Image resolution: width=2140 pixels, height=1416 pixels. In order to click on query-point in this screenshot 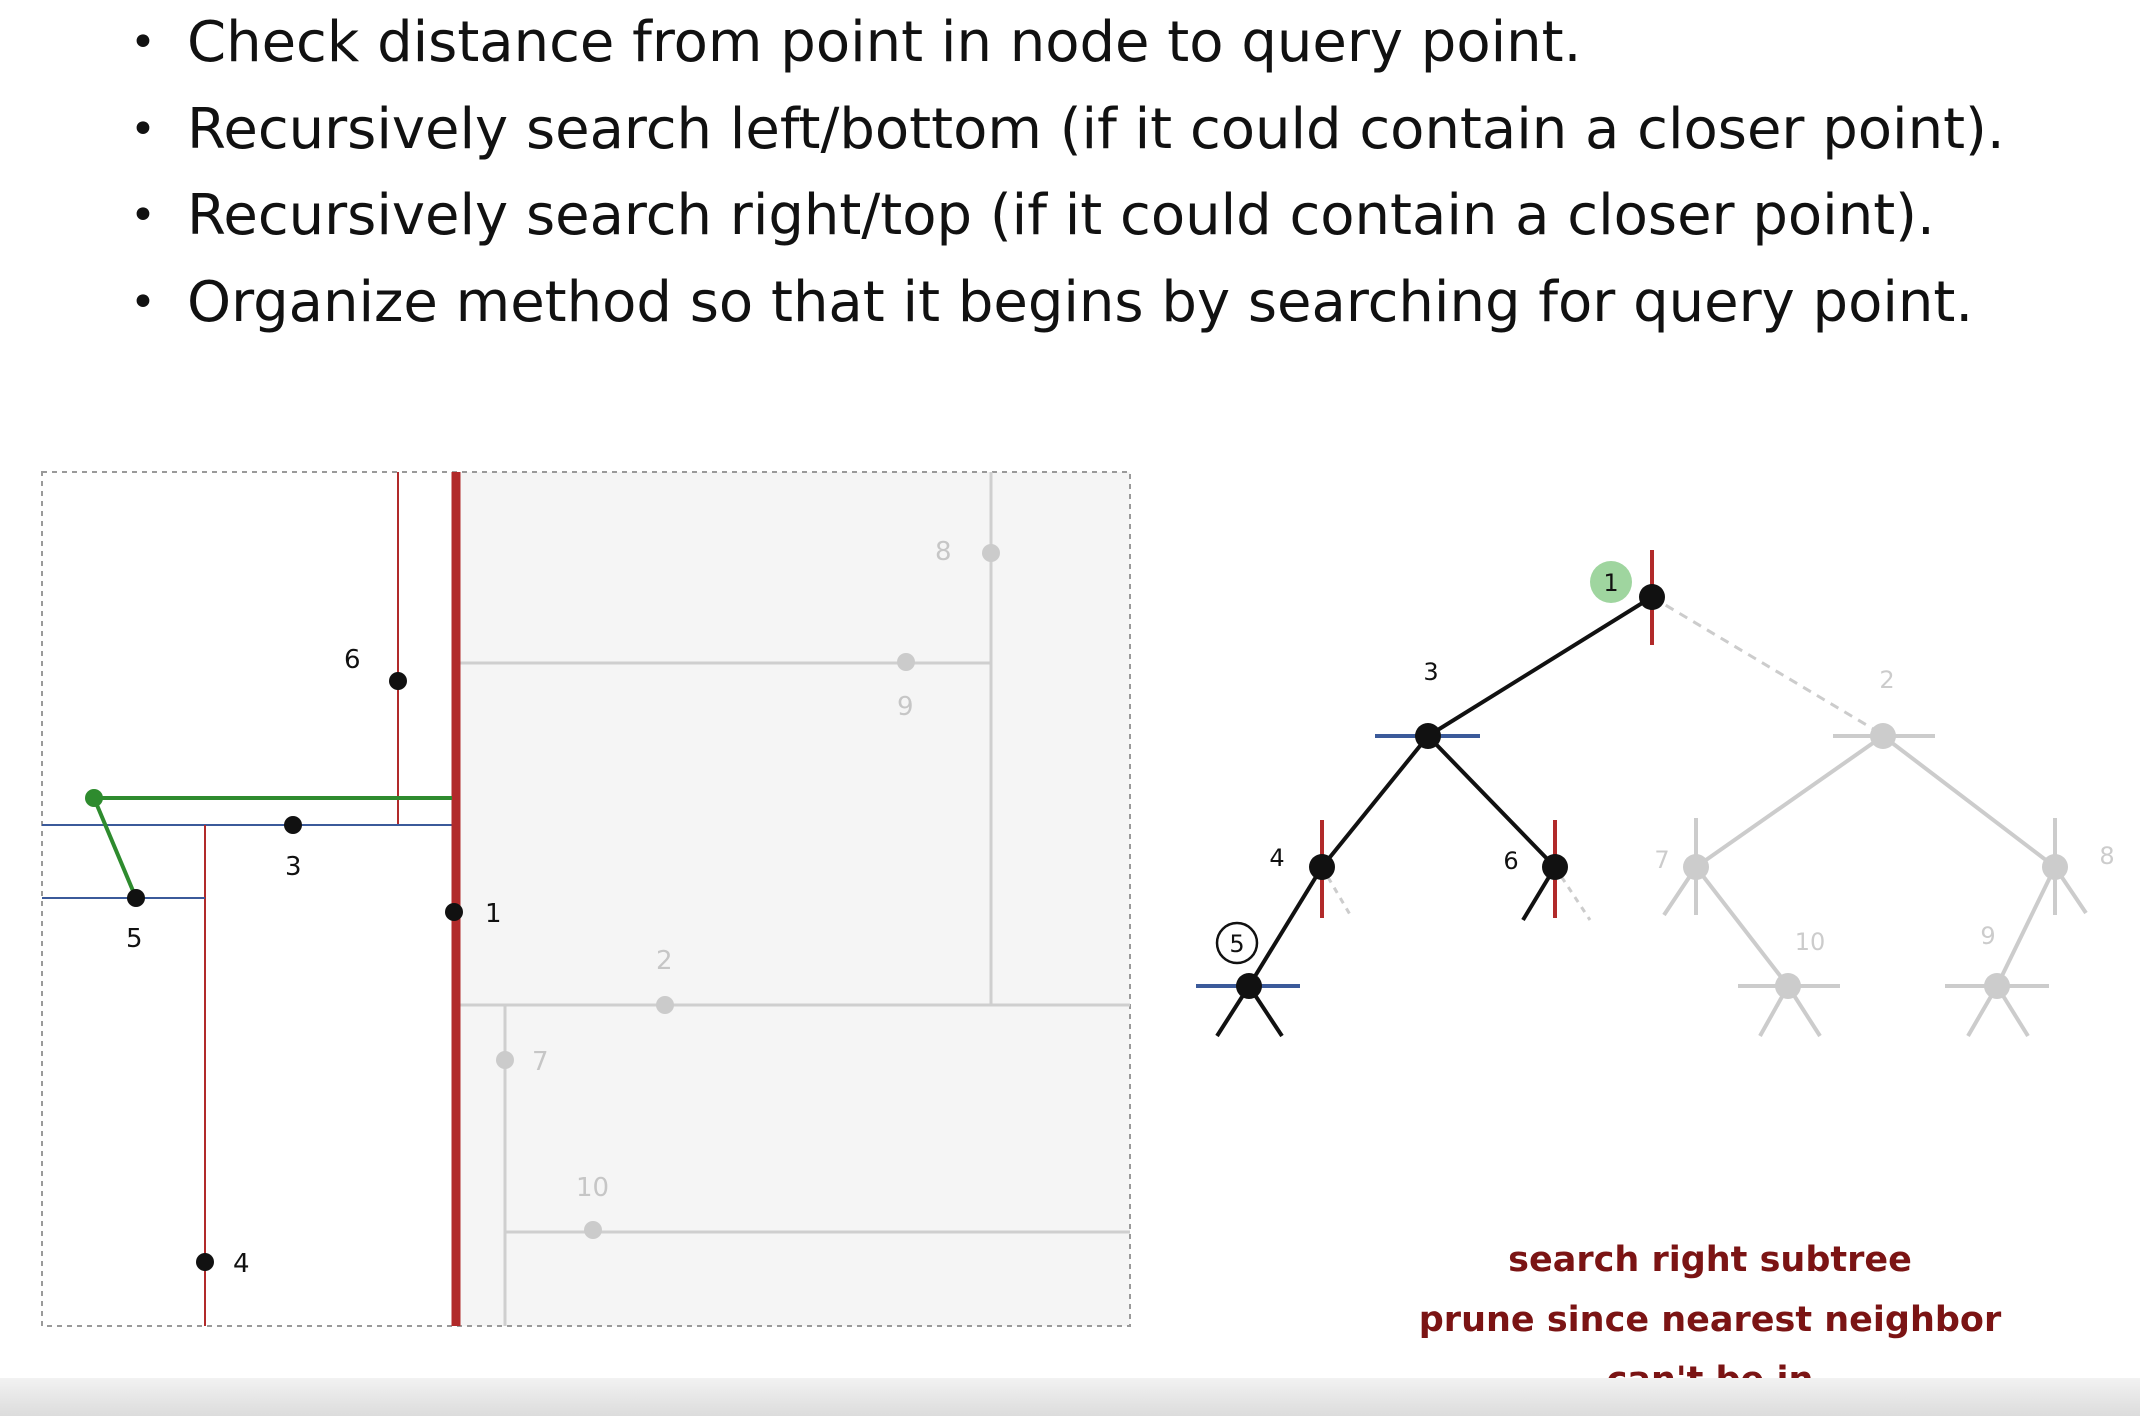, I will do `click(94, 798)`.